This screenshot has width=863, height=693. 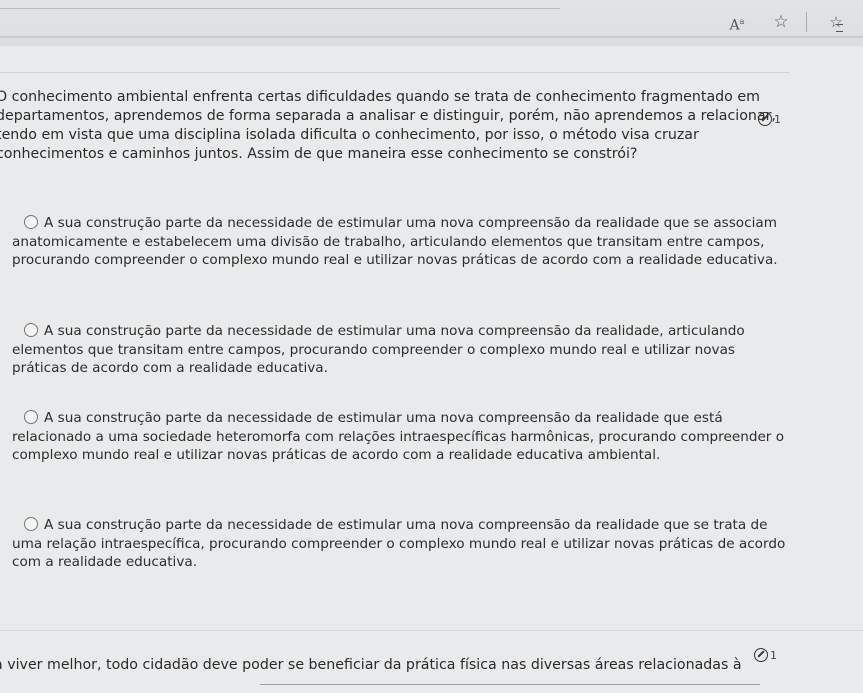 What do you see at coordinates (806, 22) in the screenshot?
I see `toolbar-separator` at bounding box center [806, 22].